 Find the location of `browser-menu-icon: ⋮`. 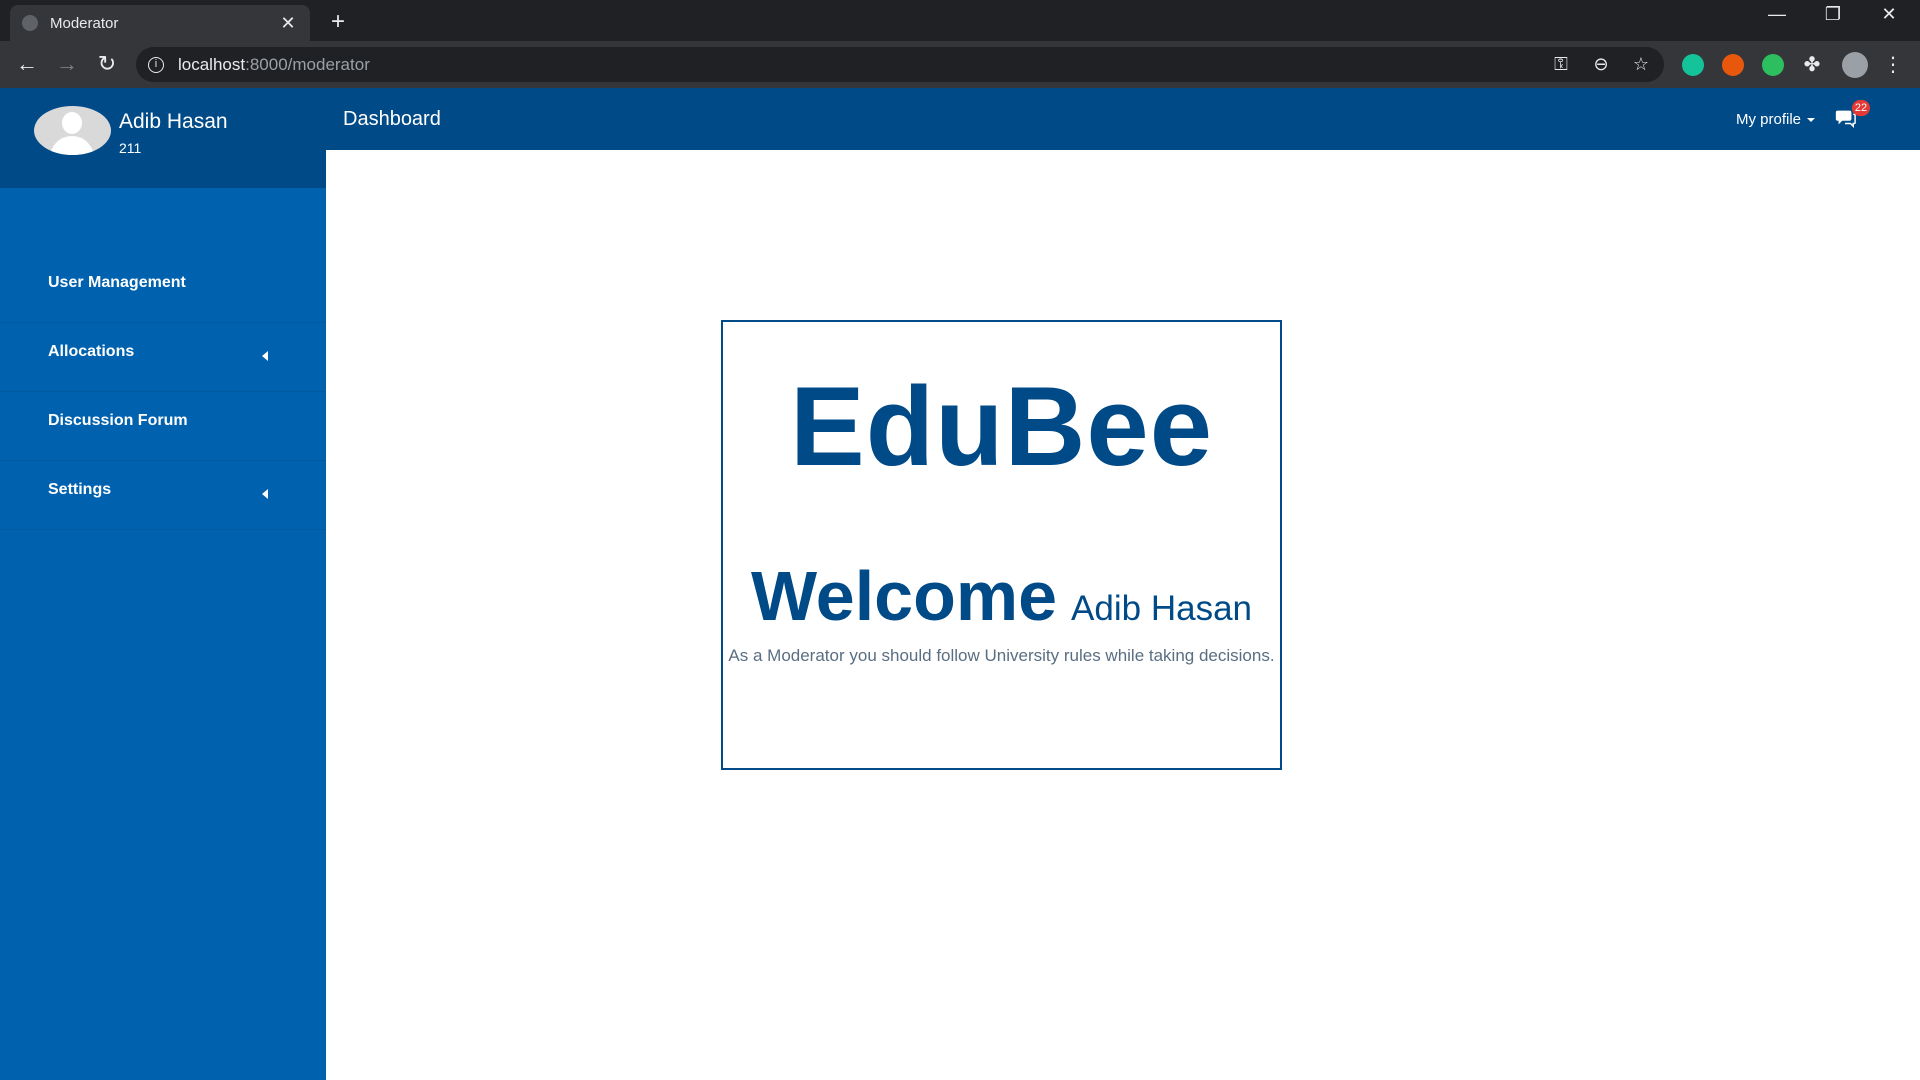

browser-menu-icon: ⋮ is located at coordinates (1893, 64).